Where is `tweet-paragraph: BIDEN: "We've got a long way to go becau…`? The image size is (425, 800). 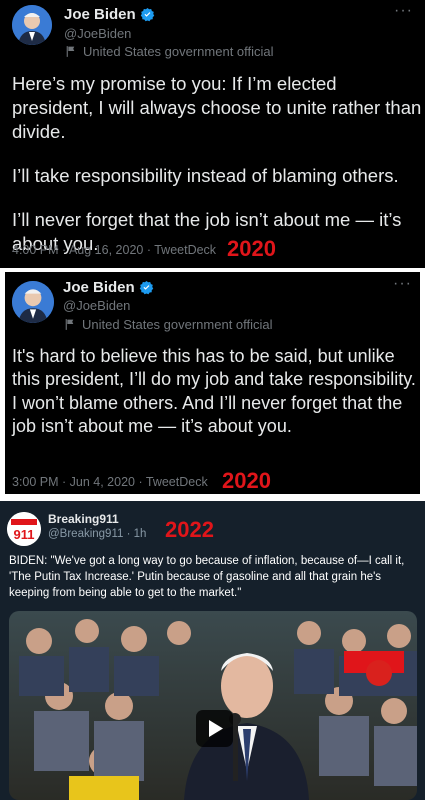 tweet-paragraph: BIDEN: "We've got a long way to go becau… is located at coordinates (207, 577).